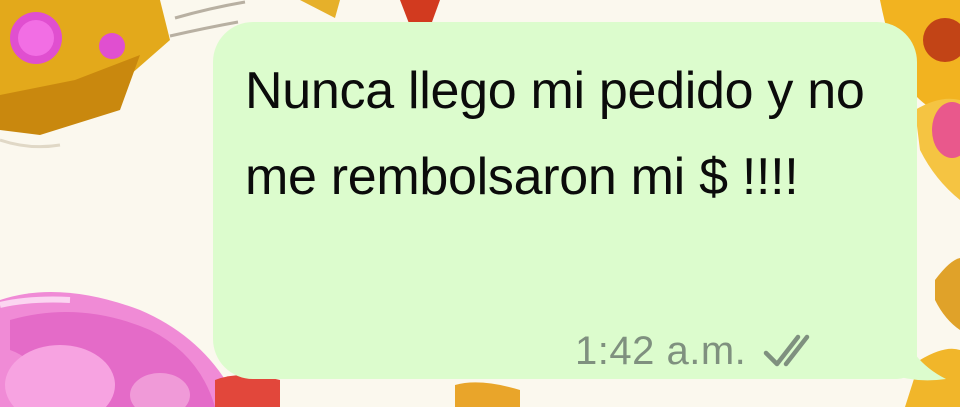  I want to click on message-meta: 1:42 a.m., so click(700, 351).